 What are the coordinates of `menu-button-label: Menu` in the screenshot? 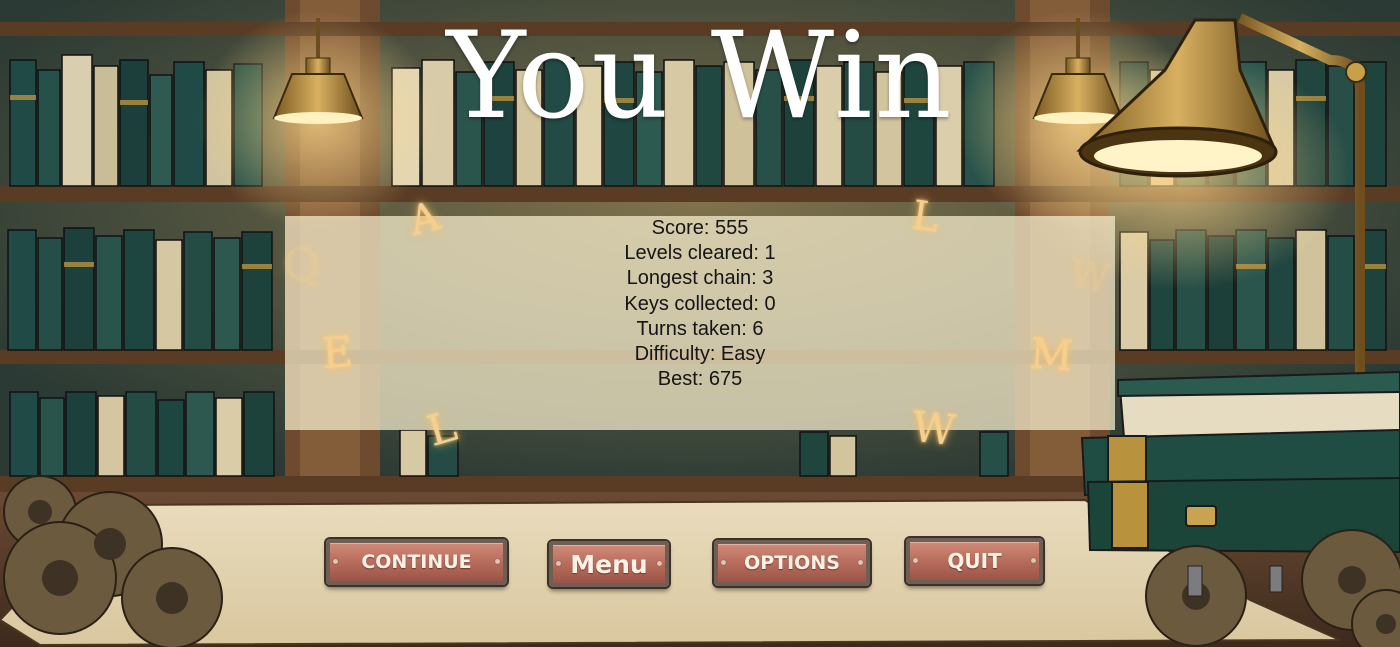 It's located at (609, 564).